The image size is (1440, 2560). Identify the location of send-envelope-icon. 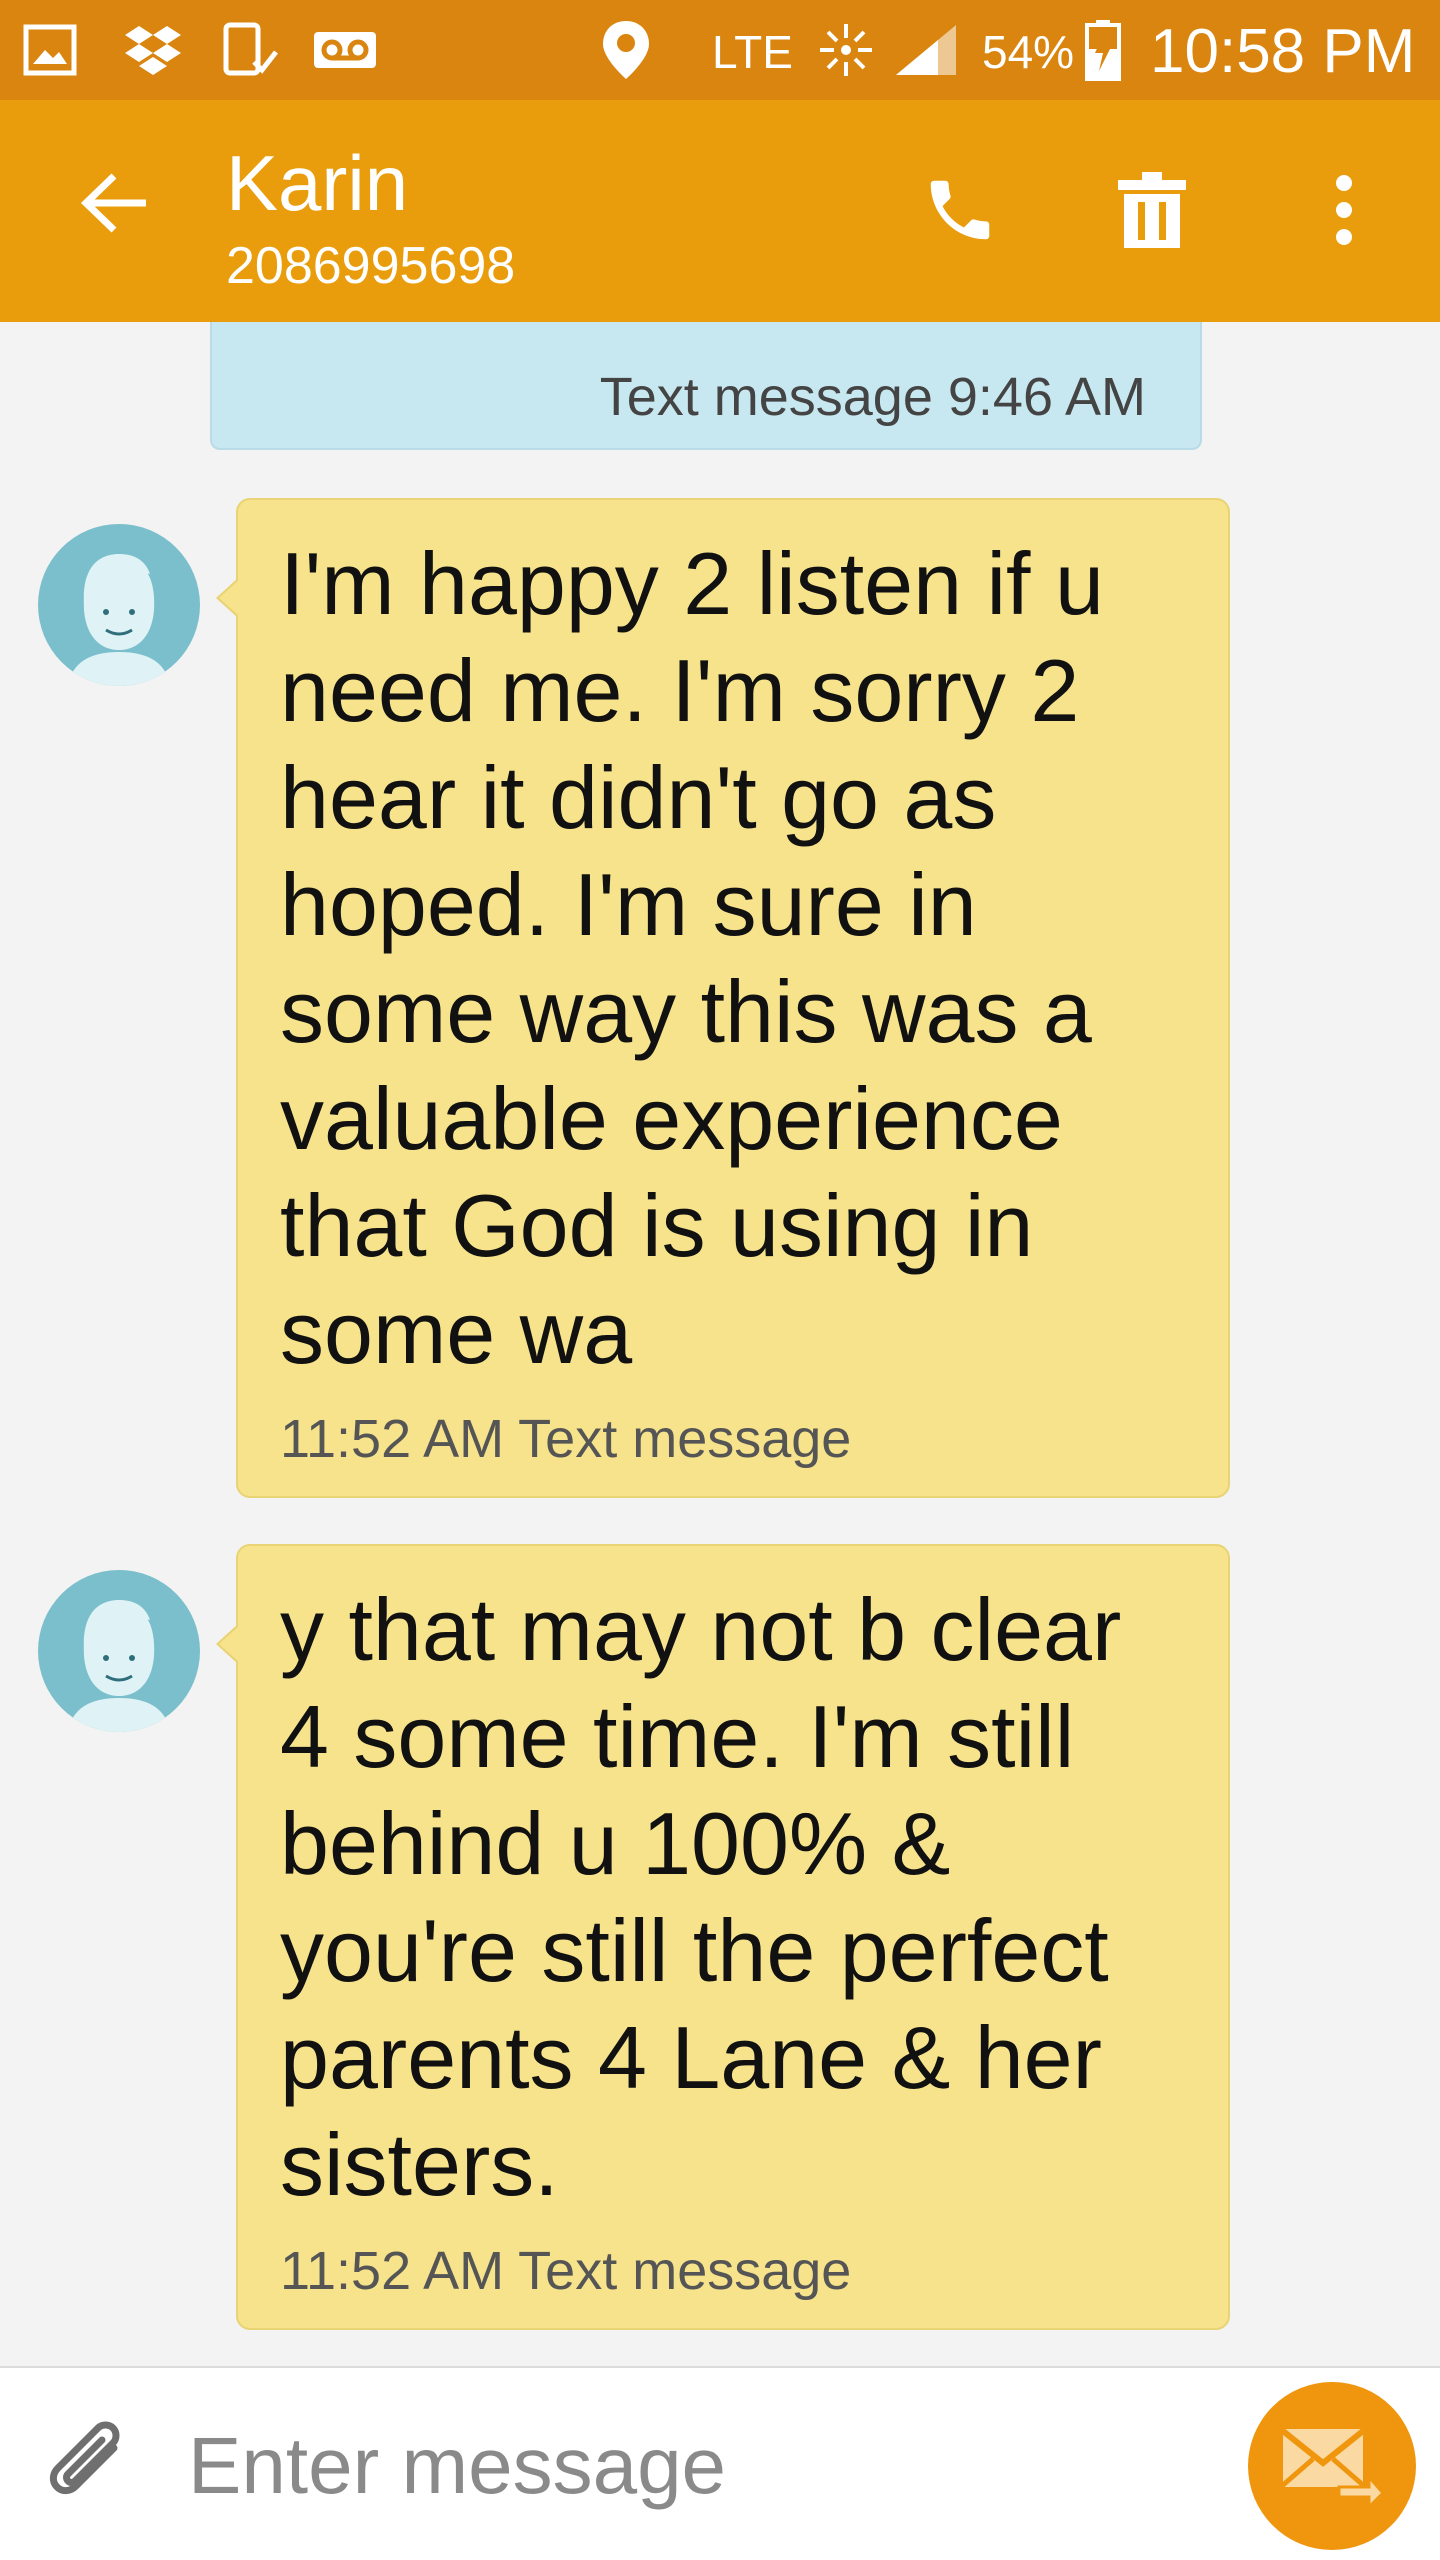
(1332, 2466).